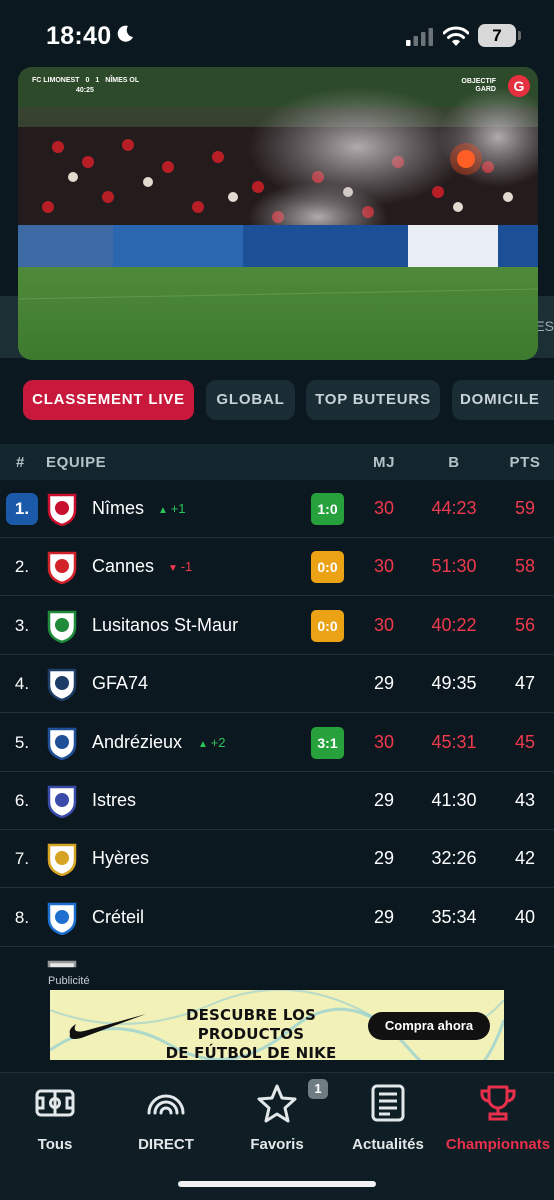  What do you see at coordinates (429, 1026) in the screenshot?
I see `ad-cta-button: Compra ahora` at bounding box center [429, 1026].